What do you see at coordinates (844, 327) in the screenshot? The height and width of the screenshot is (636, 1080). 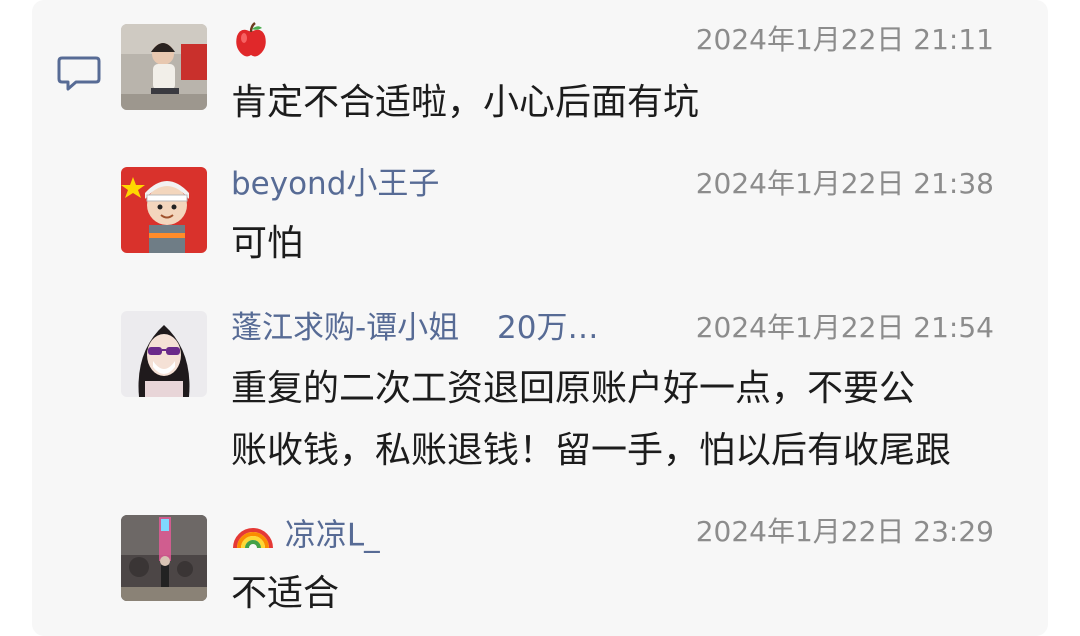 I see `comment-time: 2024年1月22日 21:54` at bounding box center [844, 327].